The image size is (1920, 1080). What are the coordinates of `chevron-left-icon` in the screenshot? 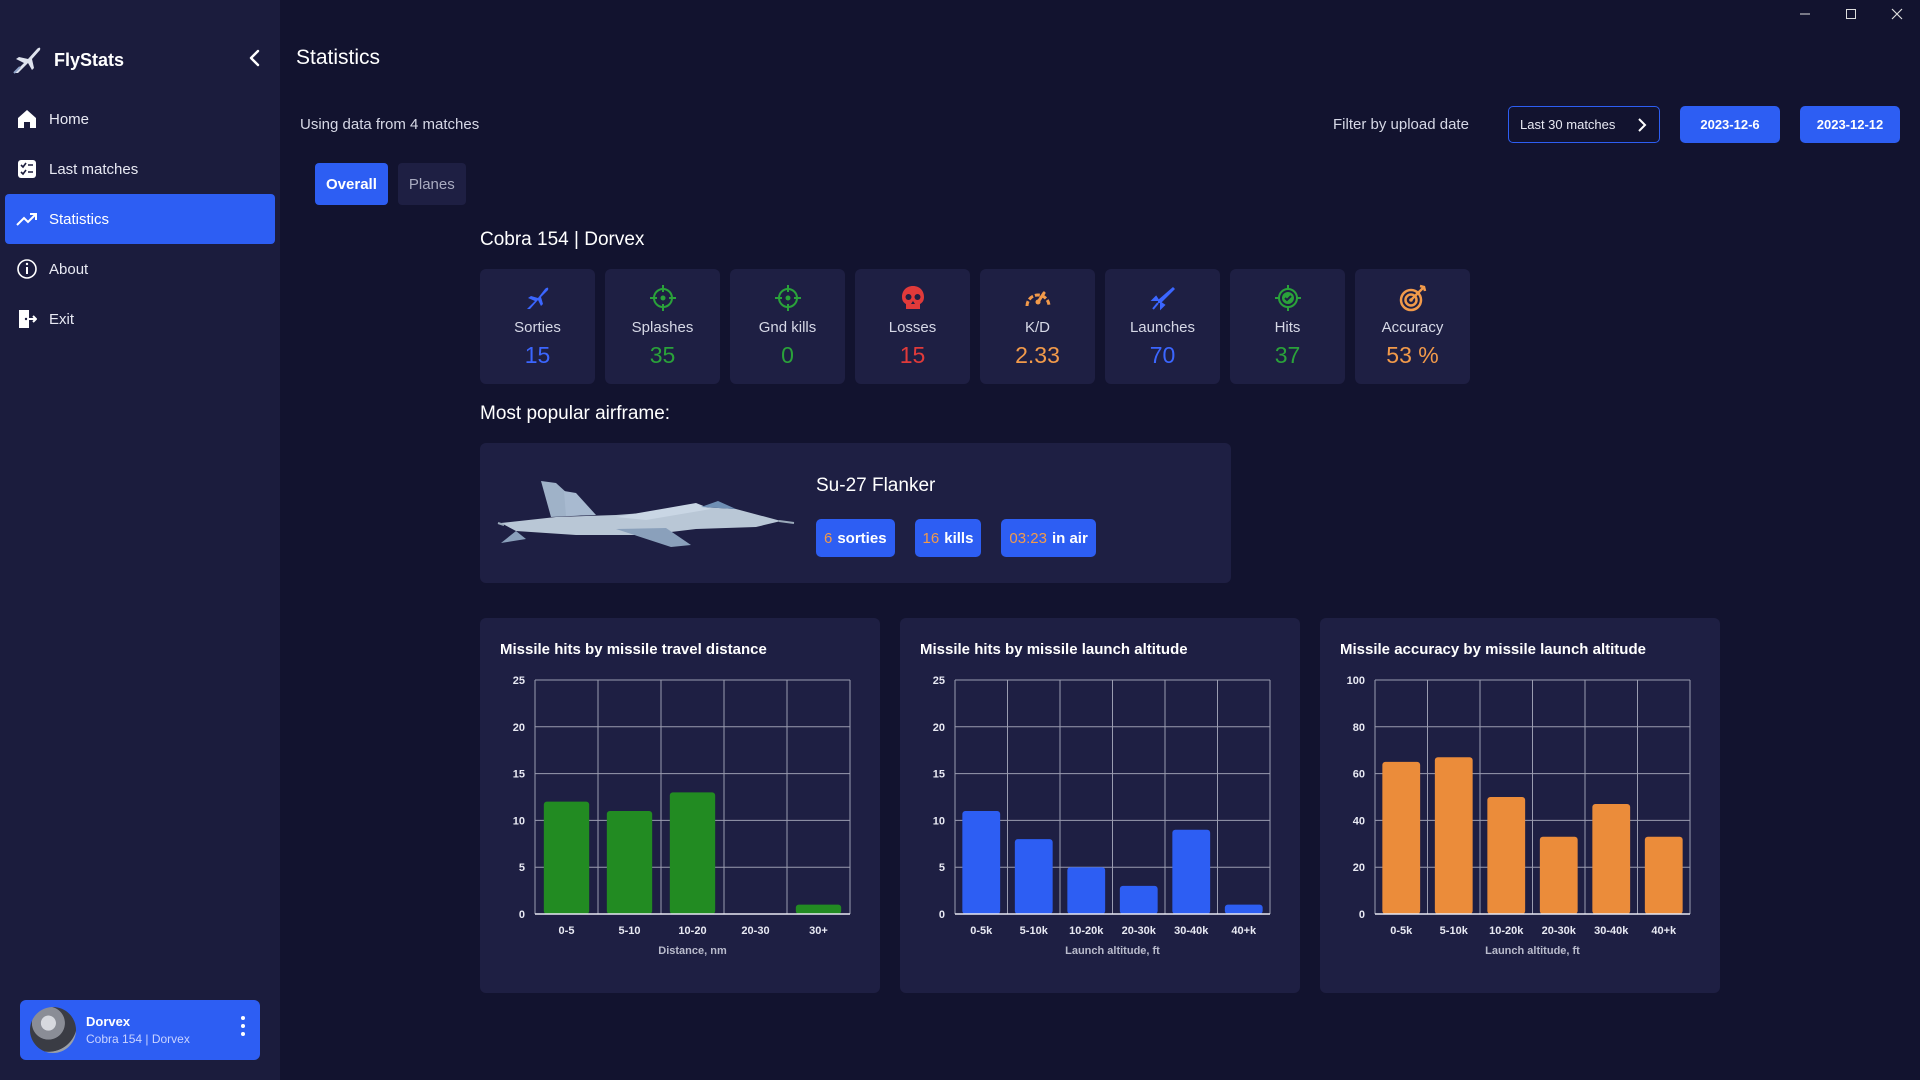 It's located at (254, 58).